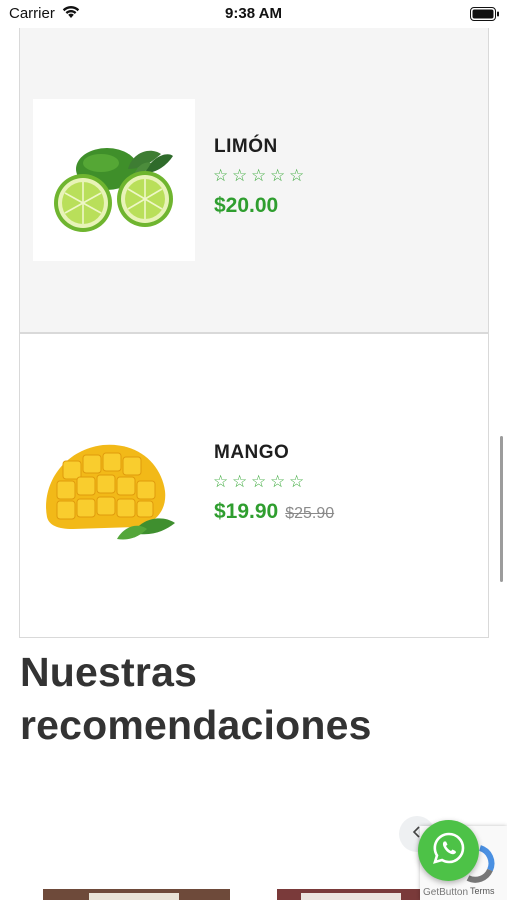 Image resolution: width=507 pixels, height=900 pixels. I want to click on price-row: $20.00, so click(246, 206).